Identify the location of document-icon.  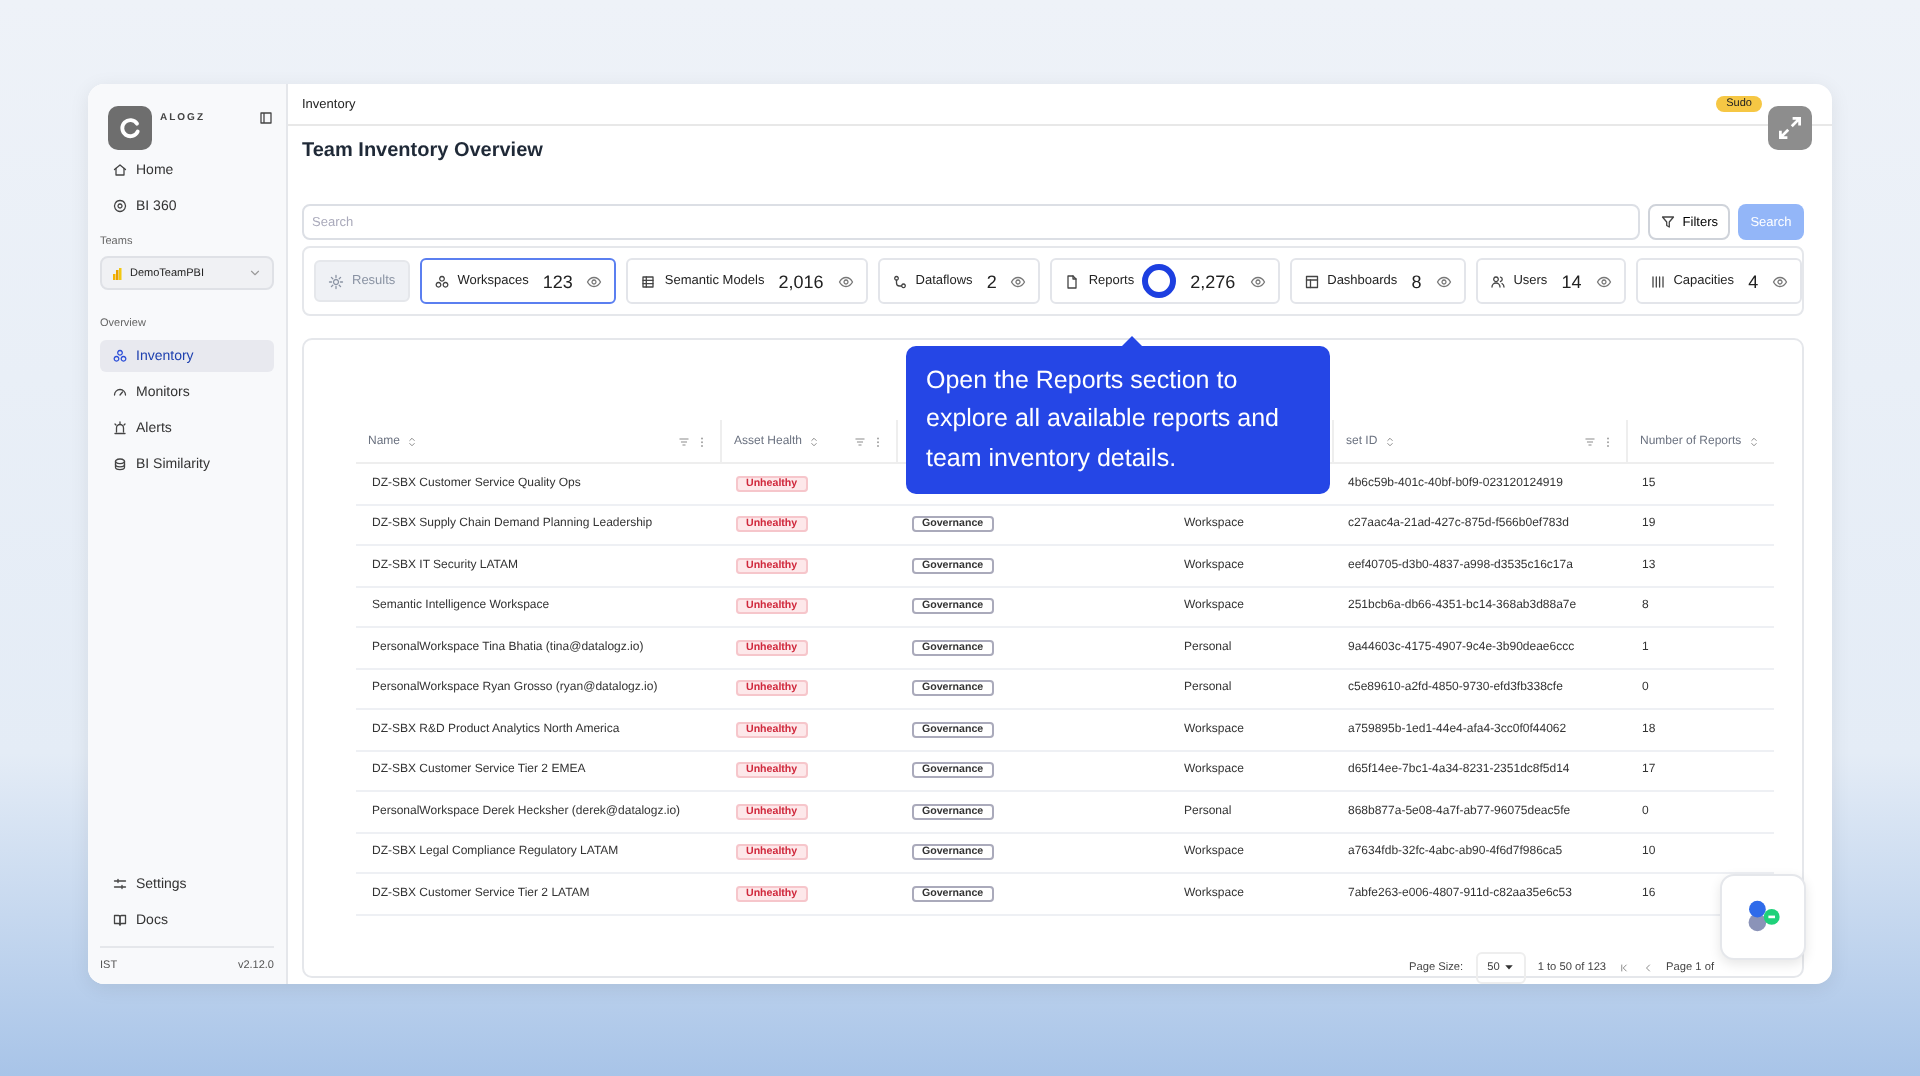
(1072, 281).